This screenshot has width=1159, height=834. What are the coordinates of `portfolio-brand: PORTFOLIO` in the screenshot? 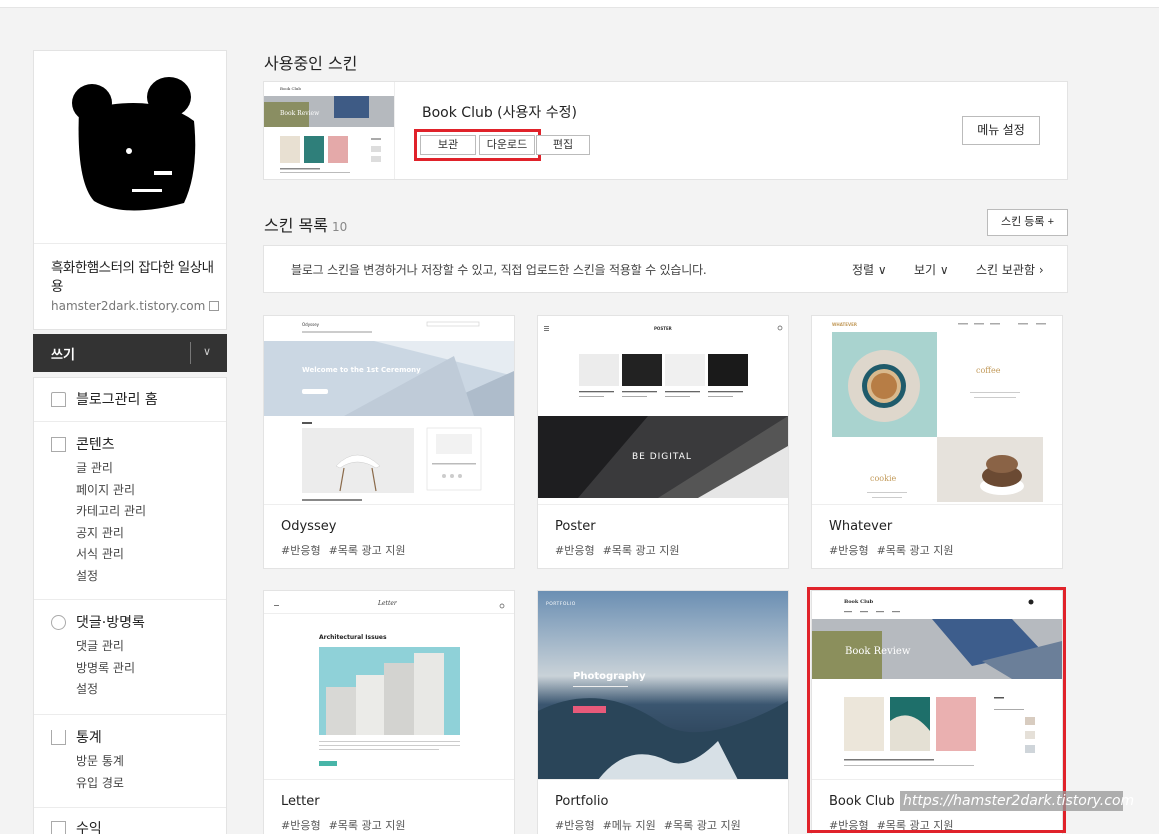 It's located at (561, 604).